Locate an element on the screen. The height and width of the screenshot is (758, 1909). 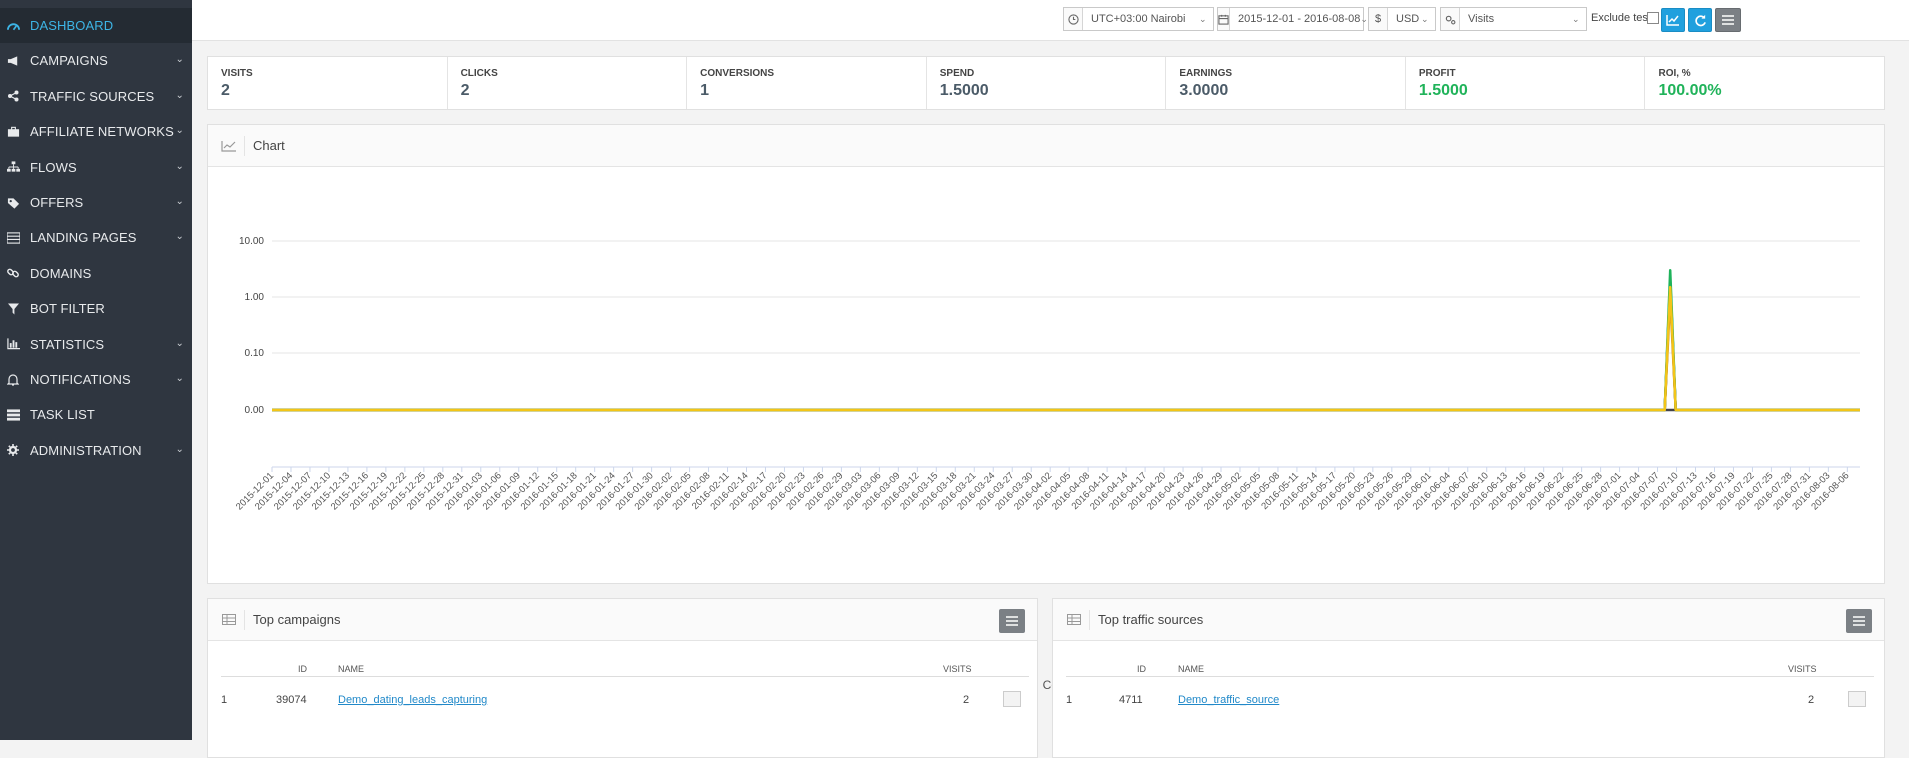
stat-label: CLICKS is located at coordinates (479, 73).